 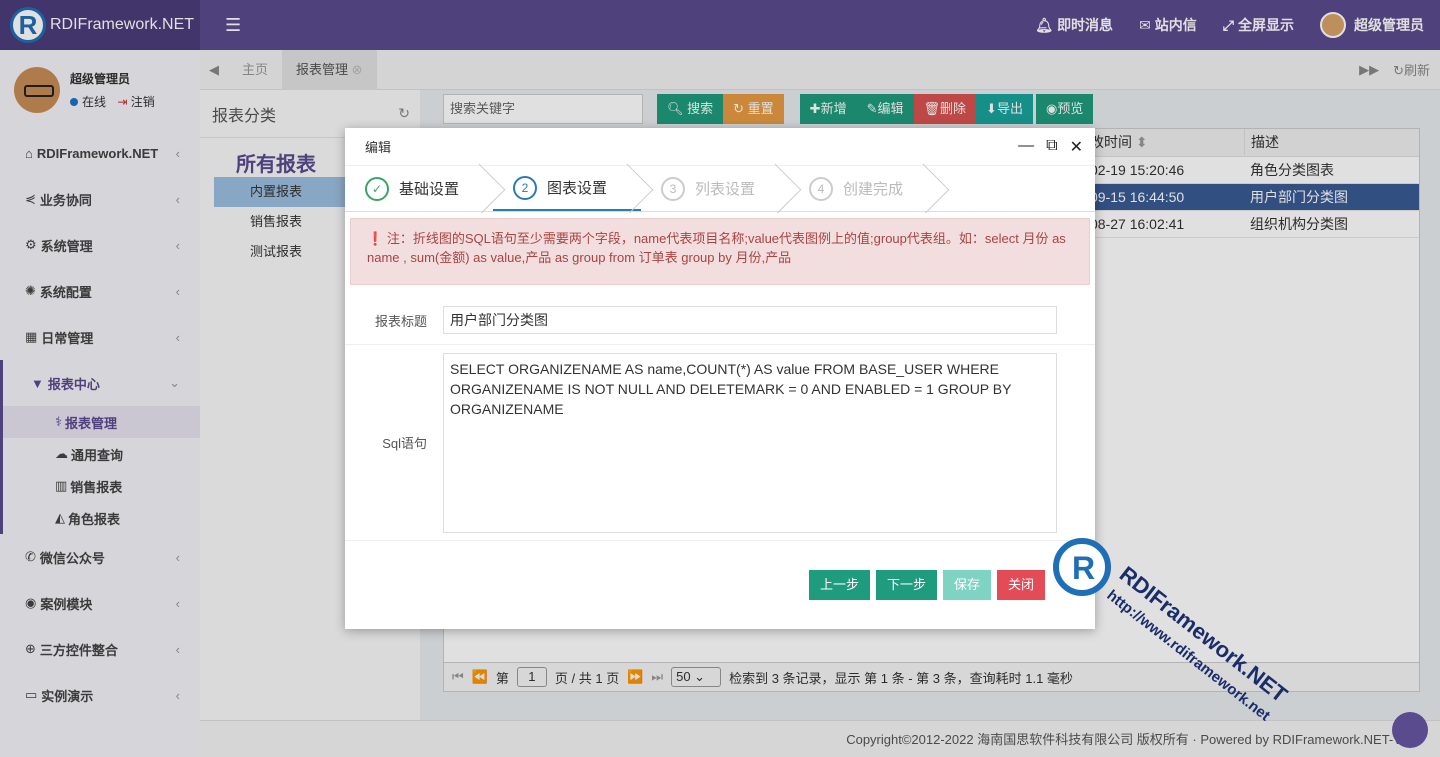 What do you see at coordinates (400, 321) in the screenshot?
I see `report-title-label: 报表标题` at bounding box center [400, 321].